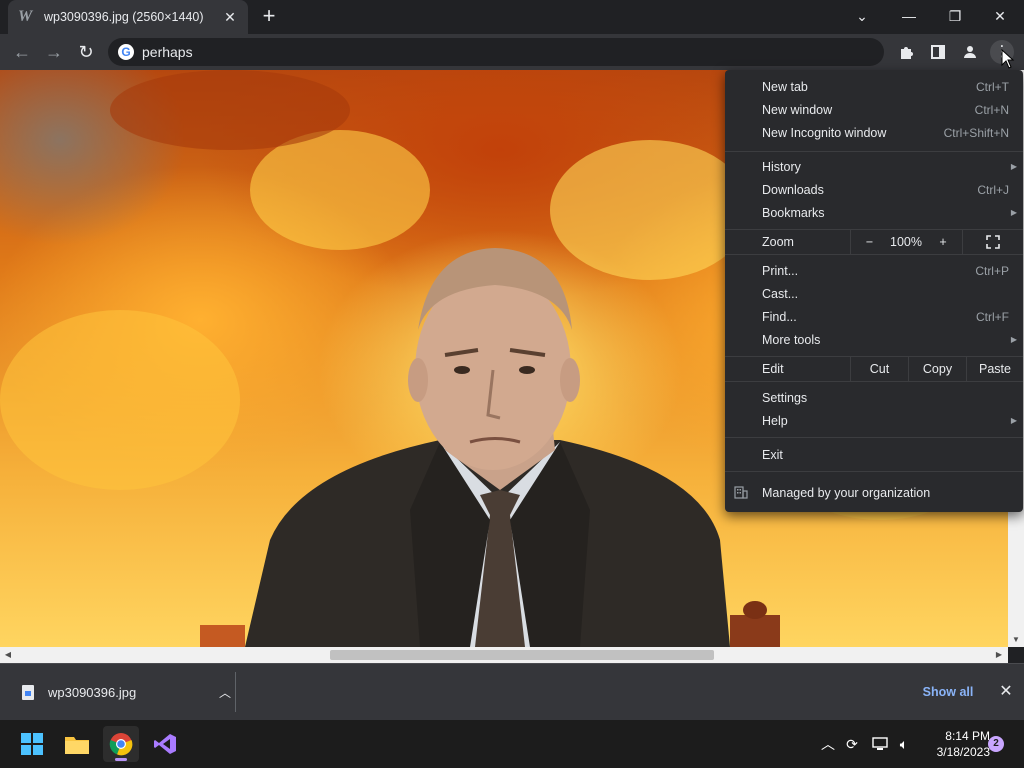 This screenshot has width=1024, height=768. What do you see at coordinates (874, 109) in the screenshot?
I see `menu-item-new-window: New window Ctrl+N` at bounding box center [874, 109].